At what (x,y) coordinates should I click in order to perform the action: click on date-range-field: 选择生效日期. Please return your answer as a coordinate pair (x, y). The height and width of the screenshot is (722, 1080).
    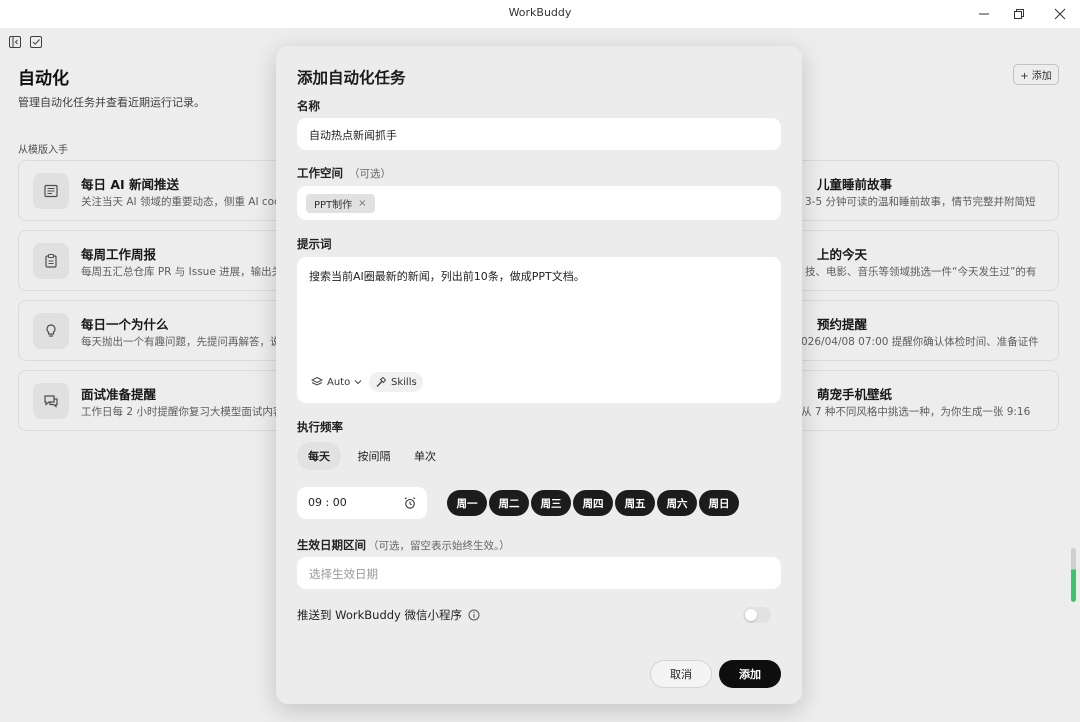
    Looking at the image, I should click on (539, 573).